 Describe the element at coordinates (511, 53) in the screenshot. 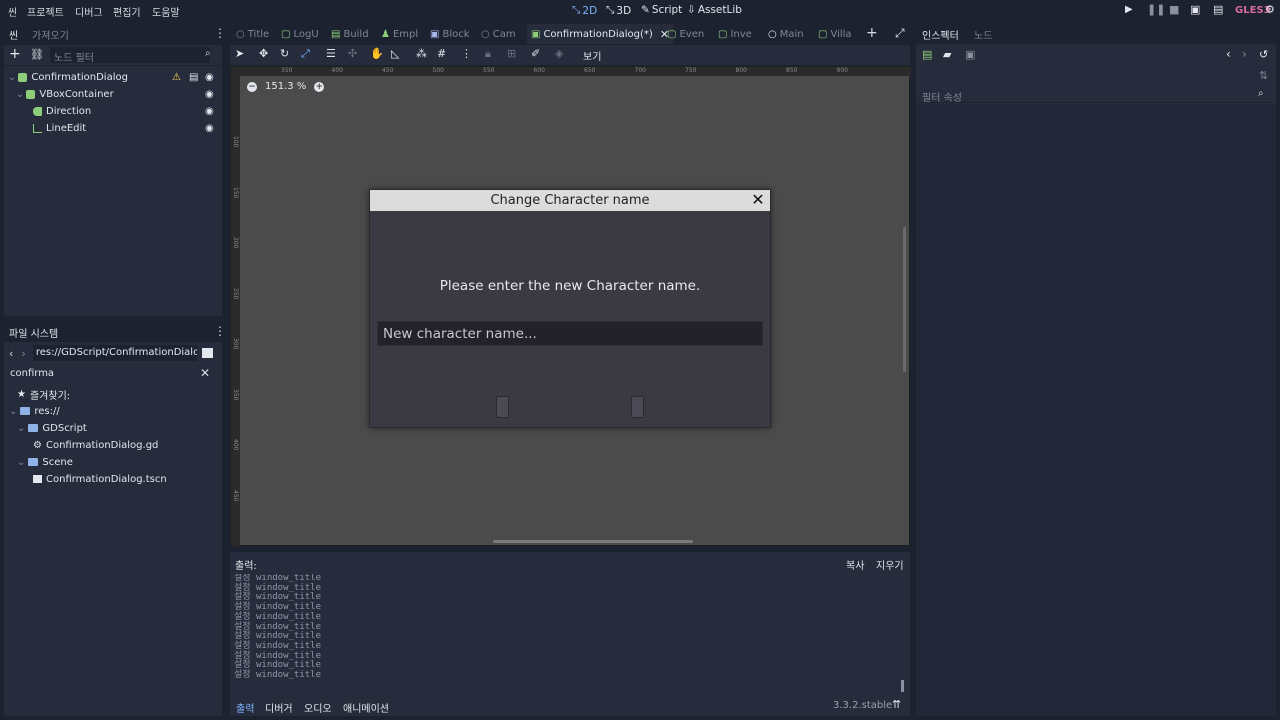

I see `group-icon: ⊞` at that location.